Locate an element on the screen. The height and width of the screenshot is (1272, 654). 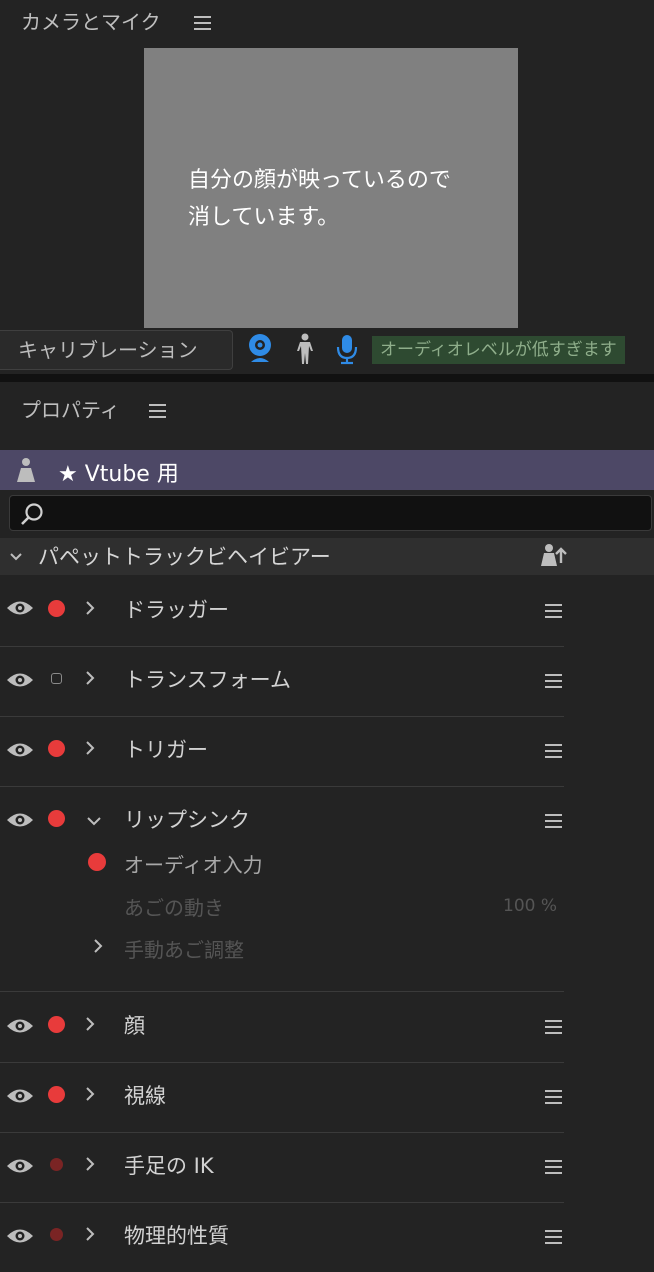
properties-panel-title: プロパティ is located at coordinates (70, 410).